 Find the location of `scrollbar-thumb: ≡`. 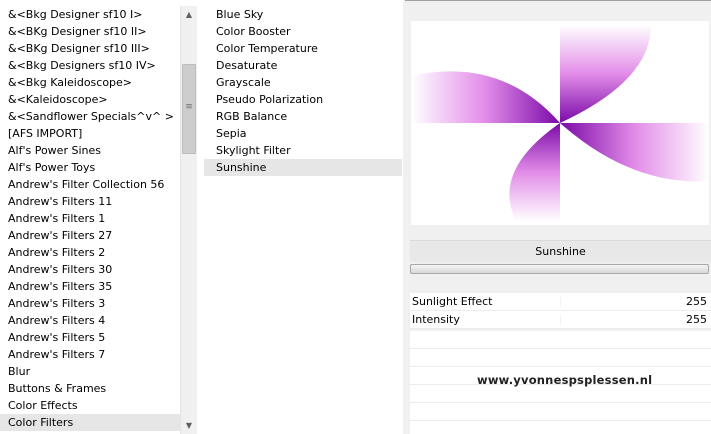

scrollbar-thumb: ≡ is located at coordinates (189, 109).